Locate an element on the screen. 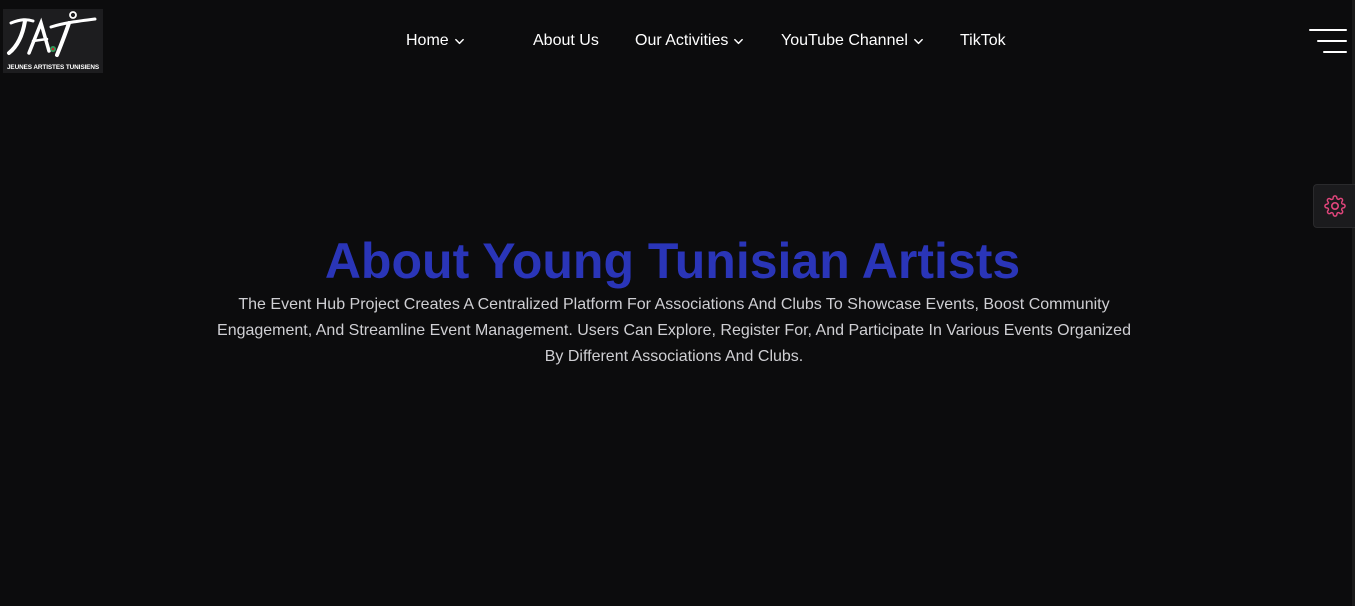 This screenshot has width=1355, height=606. nav-item-our-activities: Our Activities is located at coordinates (689, 41).